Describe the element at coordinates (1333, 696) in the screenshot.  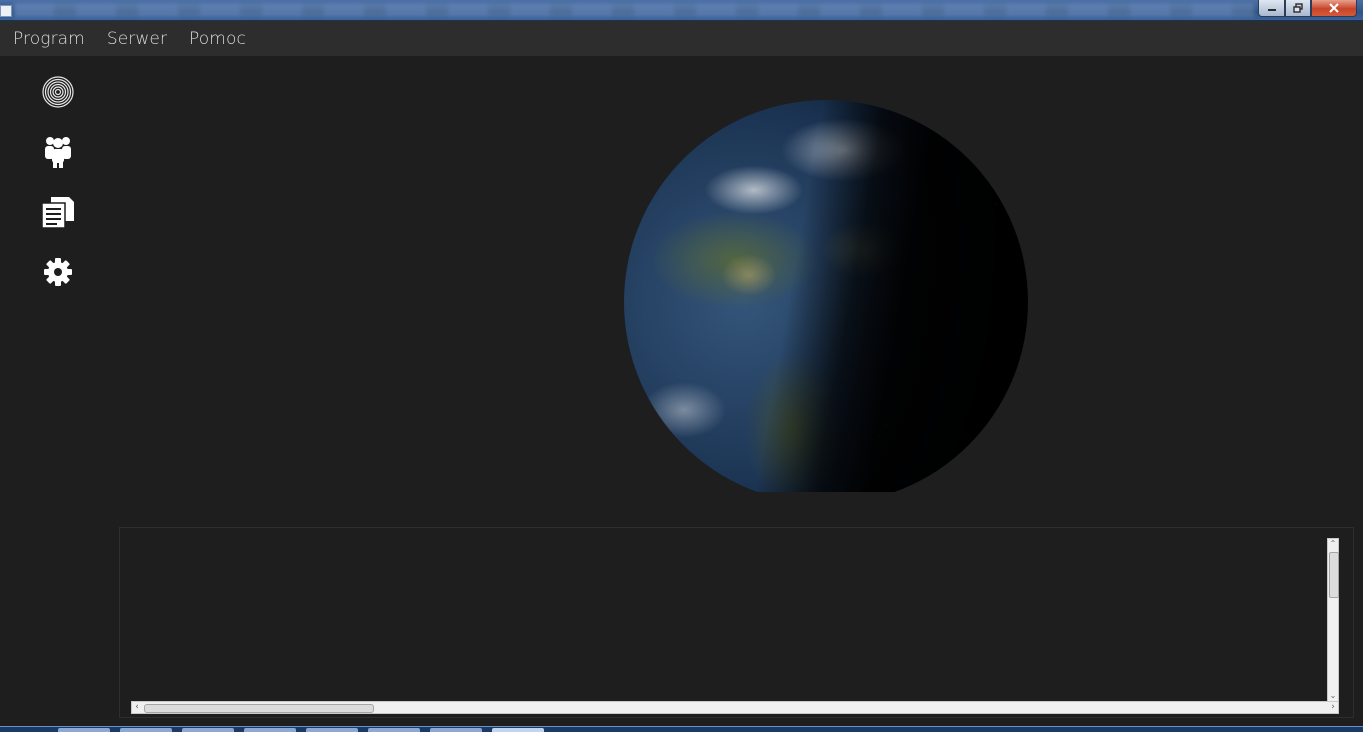
I see `scroll-down-icon: ⌄` at that location.